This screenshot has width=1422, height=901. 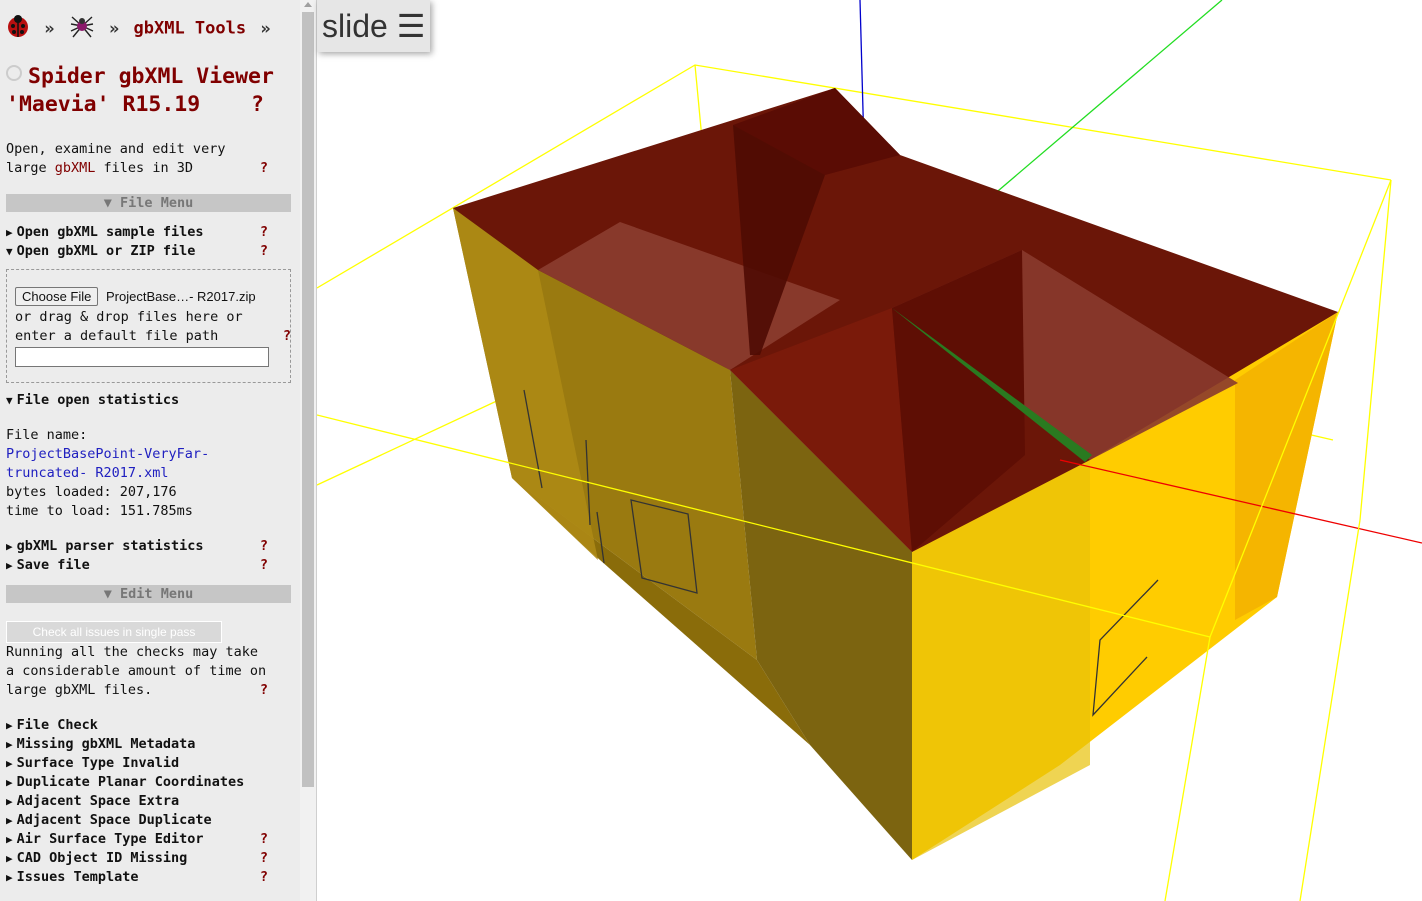 I want to click on check-item: ▶ Surface Type Invalid, so click(x=151, y=763).